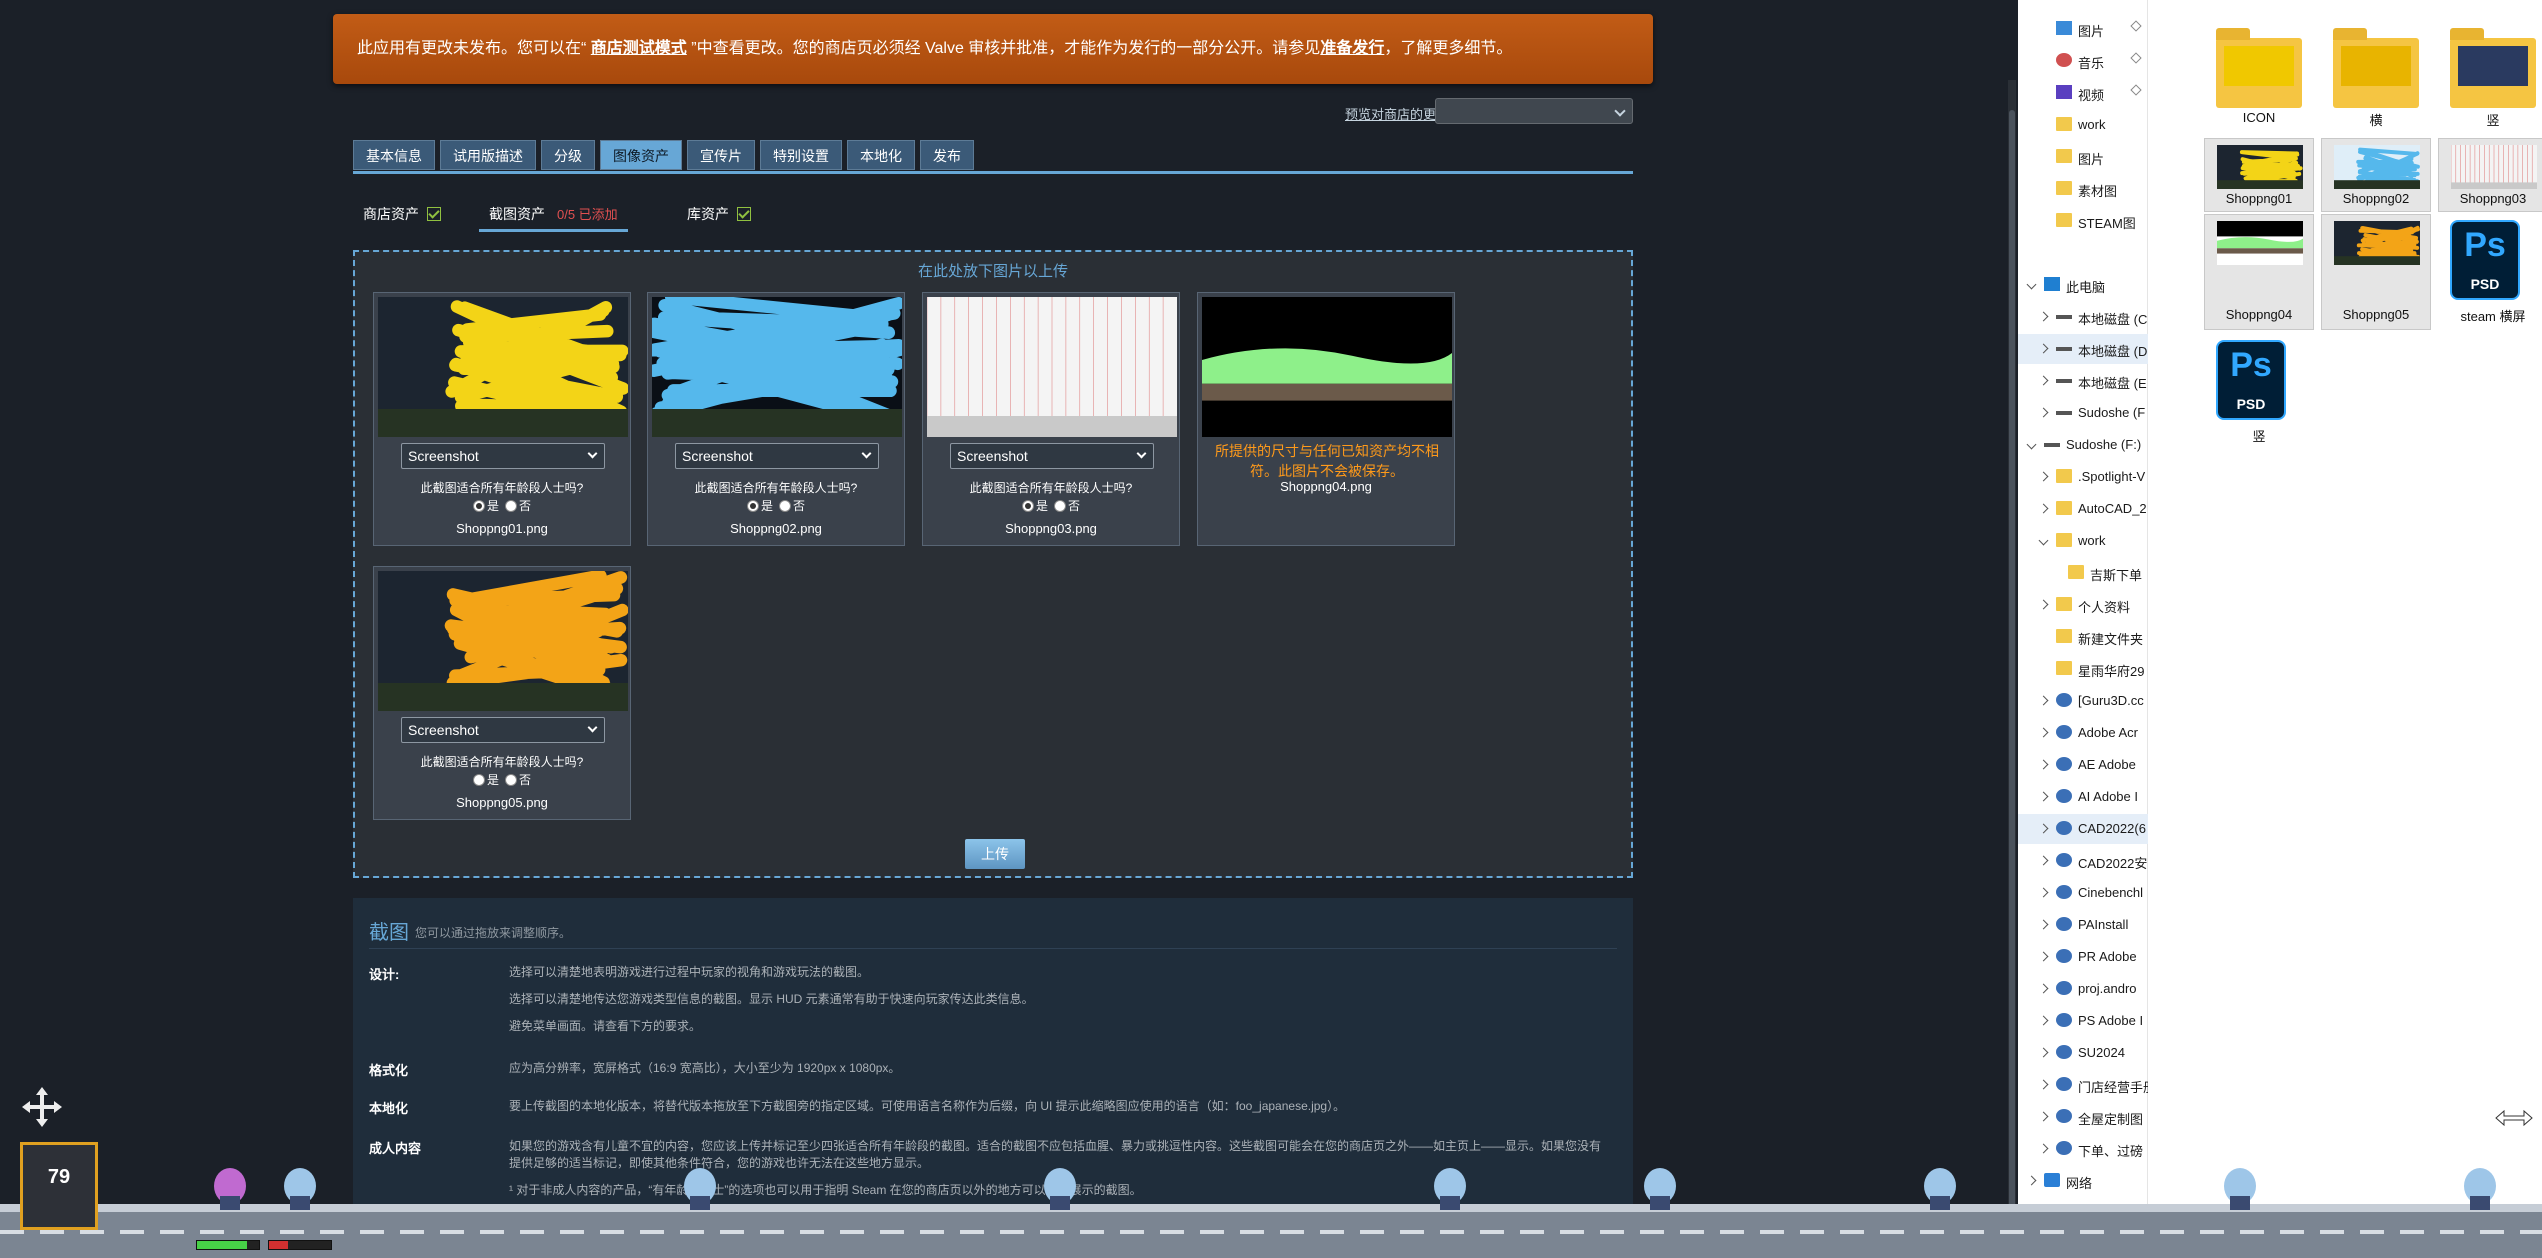 Image resolution: width=2542 pixels, height=1258 pixels. I want to click on nav-item: 星雨华府29, so click(2083, 669).